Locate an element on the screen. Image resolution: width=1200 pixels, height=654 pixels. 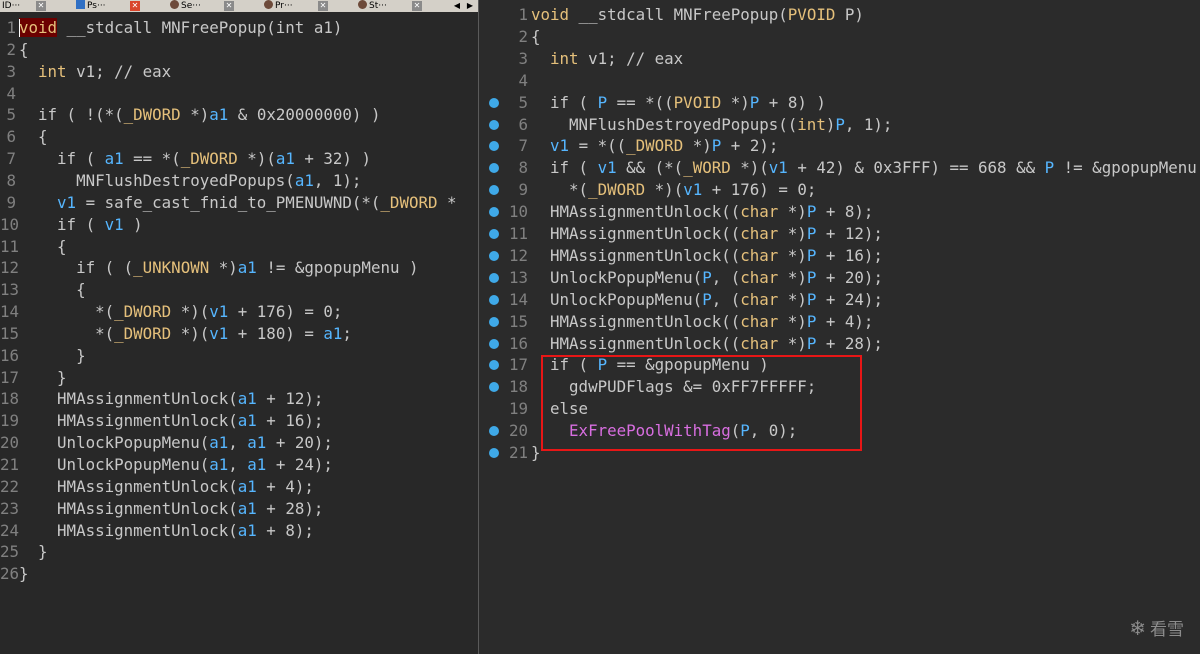
code-line: 9 *(_DWORD *)(v1 + 176) = 0; is located at coordinates (839, 190).